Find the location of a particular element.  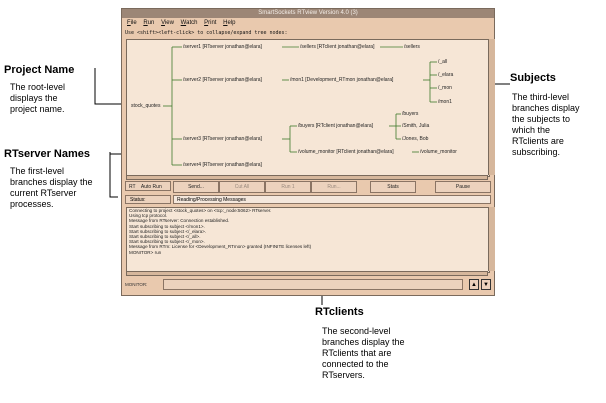

callout-line: which the is located at coordinates (531, 130).